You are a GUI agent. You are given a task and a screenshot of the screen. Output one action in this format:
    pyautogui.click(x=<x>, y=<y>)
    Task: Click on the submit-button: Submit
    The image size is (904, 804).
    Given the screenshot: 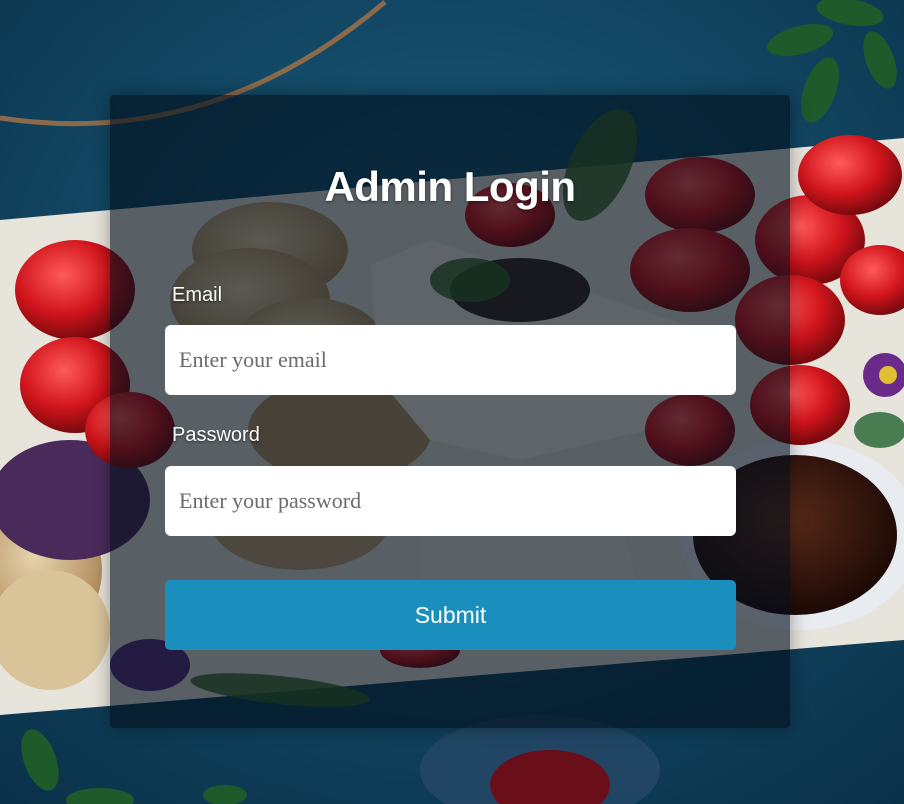 What is the action you would take?
    pyautogui.click(x=450, y=615)
    